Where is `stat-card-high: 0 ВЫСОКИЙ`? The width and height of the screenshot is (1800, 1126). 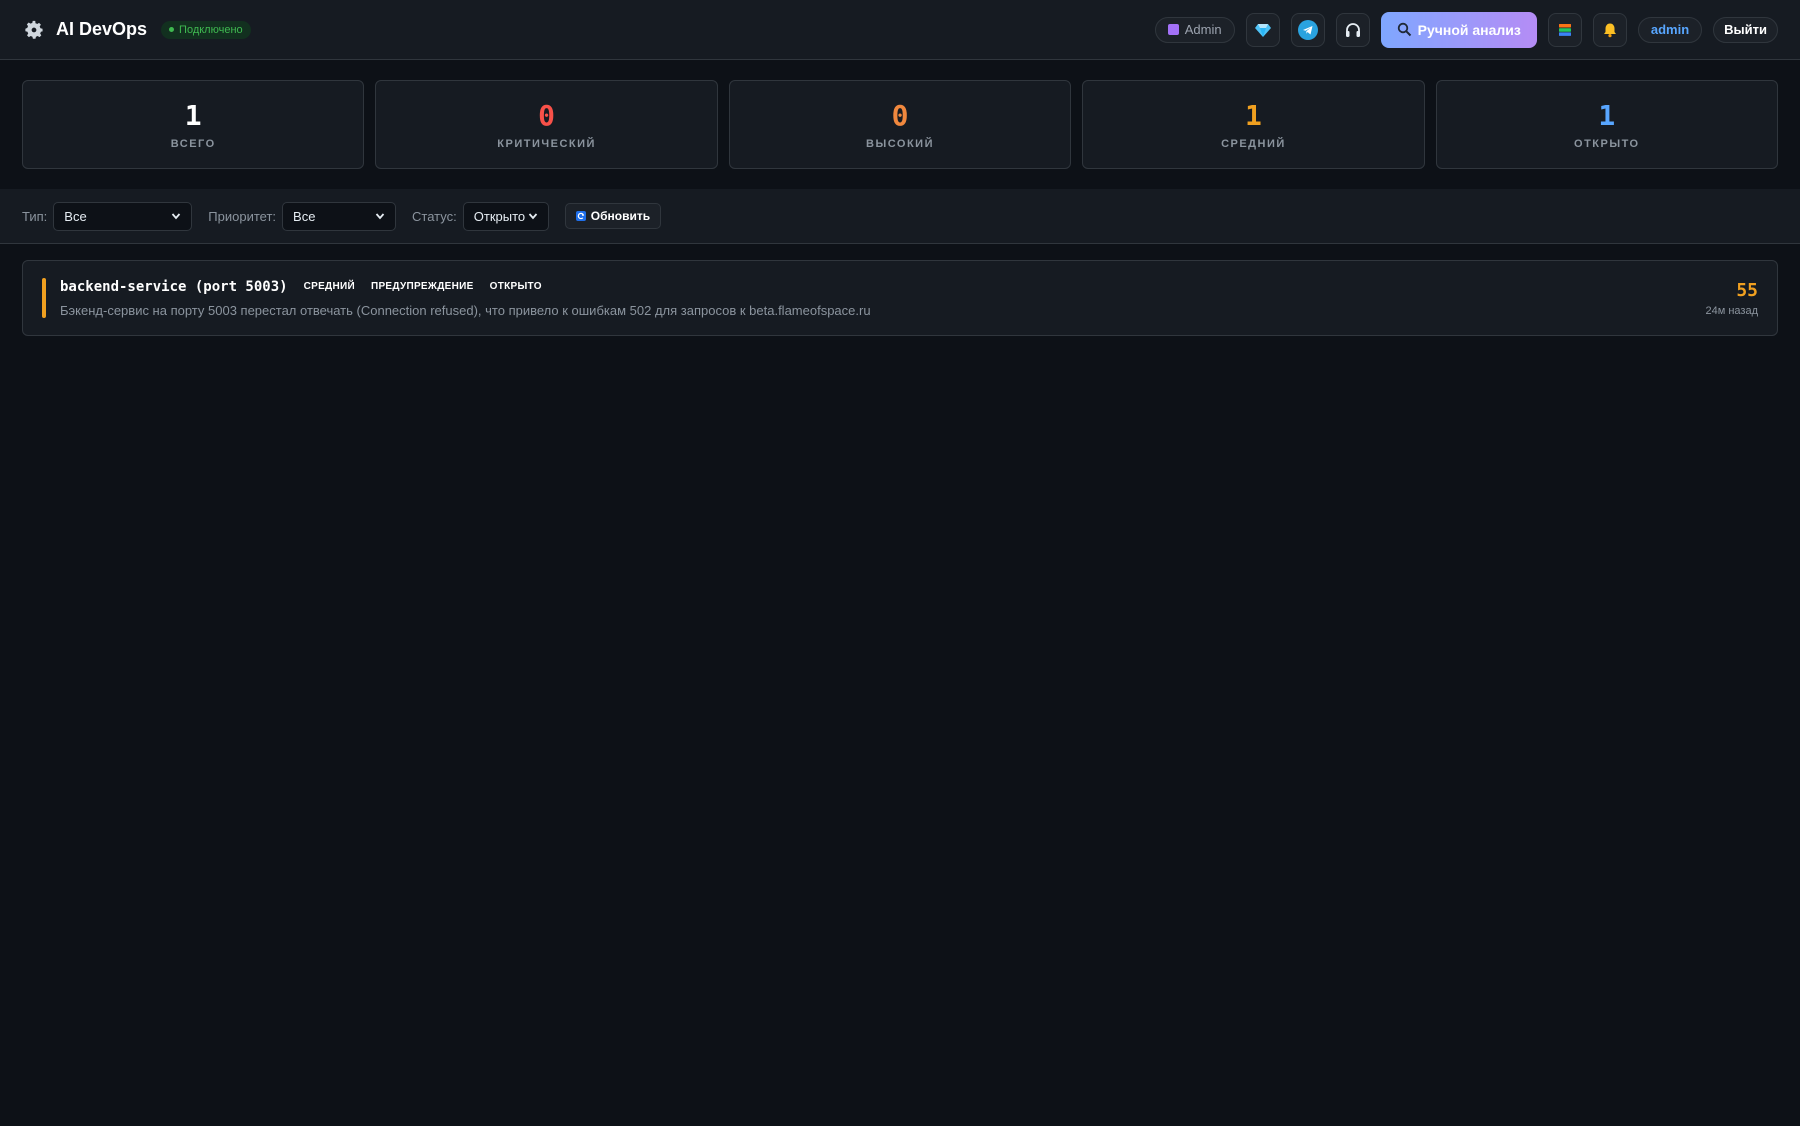
stat-card-high: 0 ВЫСОКИЙ is located at coordinates (900, 124).